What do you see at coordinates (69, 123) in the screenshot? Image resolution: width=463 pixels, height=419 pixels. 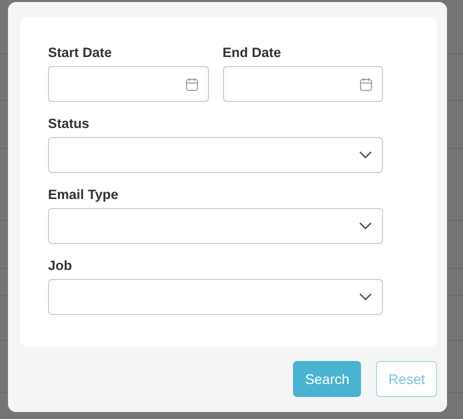 I see `field-label: Status` at bounding box center [69, 123].